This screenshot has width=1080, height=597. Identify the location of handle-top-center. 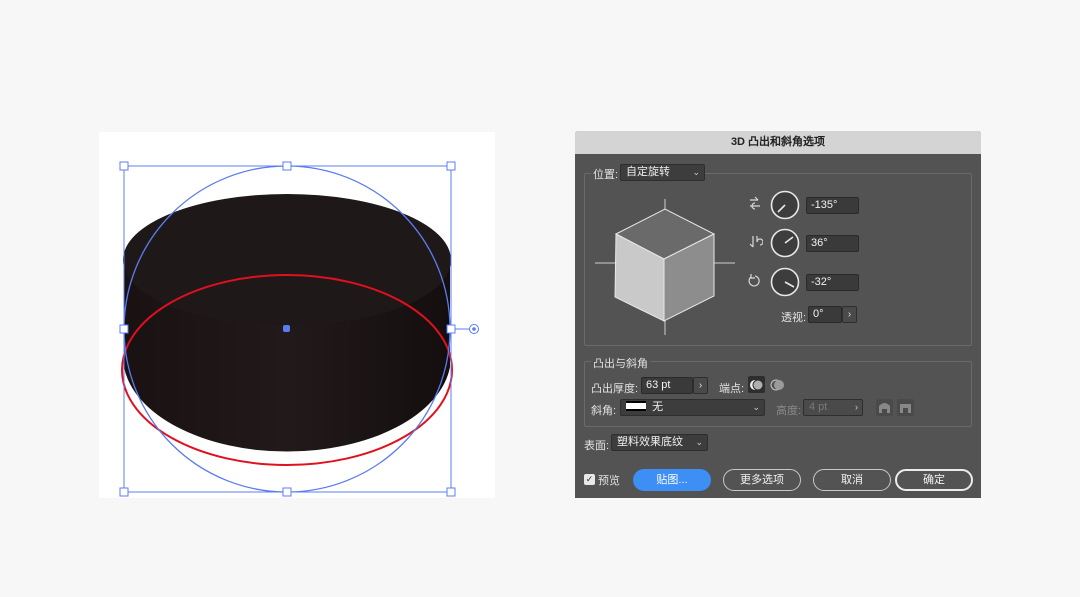
(287, 166).